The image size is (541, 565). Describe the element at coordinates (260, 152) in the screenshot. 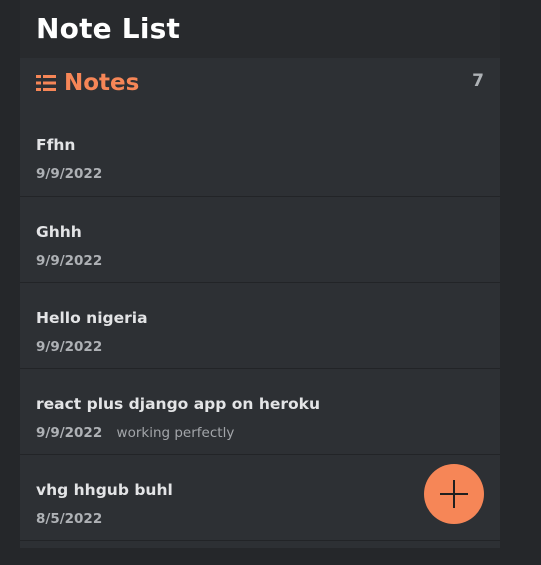

I see `note-list-item: Ffhn 9/9/2022` at that location.